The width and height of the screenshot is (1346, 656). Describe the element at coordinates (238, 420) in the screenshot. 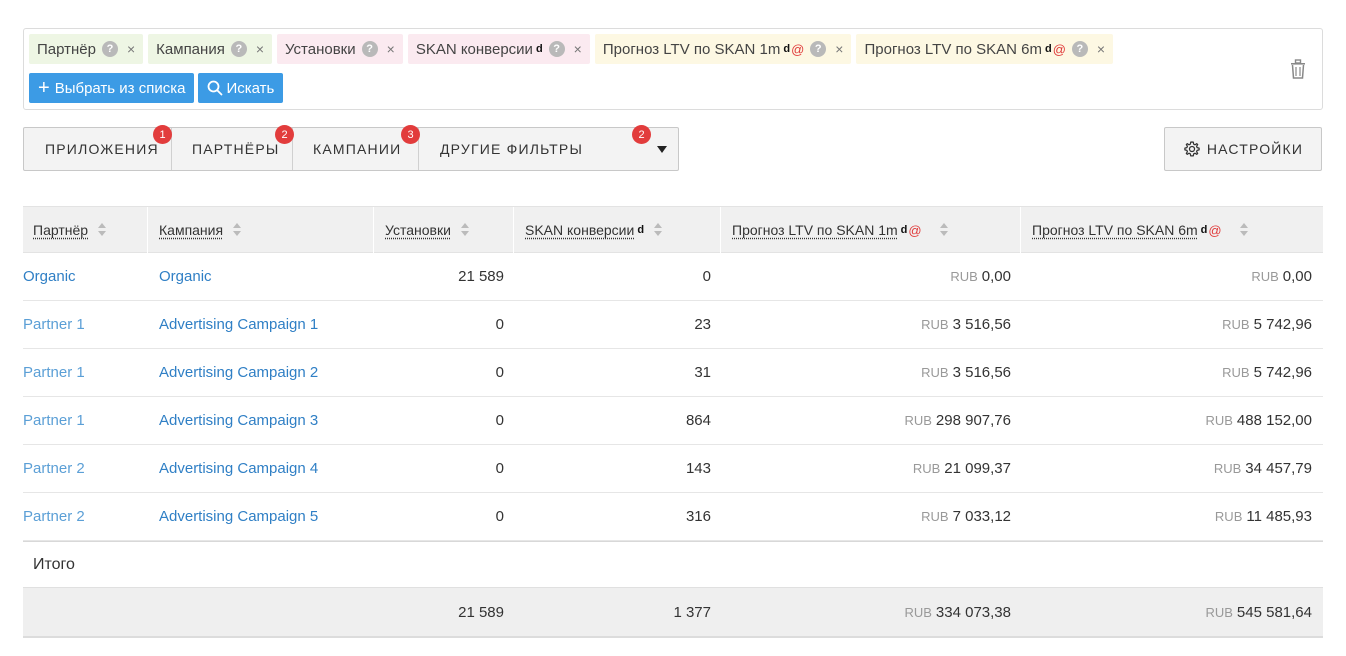

I see `campaign-link: Advertising Campaign 3` at that location.